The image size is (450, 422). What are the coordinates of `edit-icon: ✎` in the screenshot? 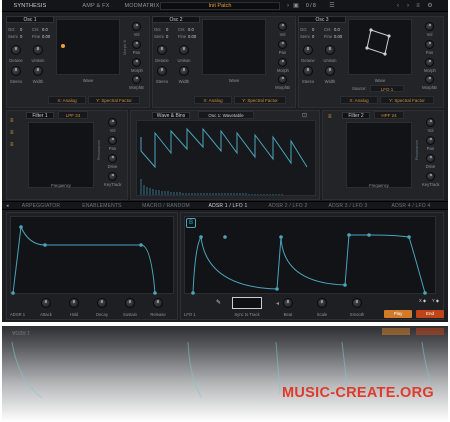 It's located at (218, 302).